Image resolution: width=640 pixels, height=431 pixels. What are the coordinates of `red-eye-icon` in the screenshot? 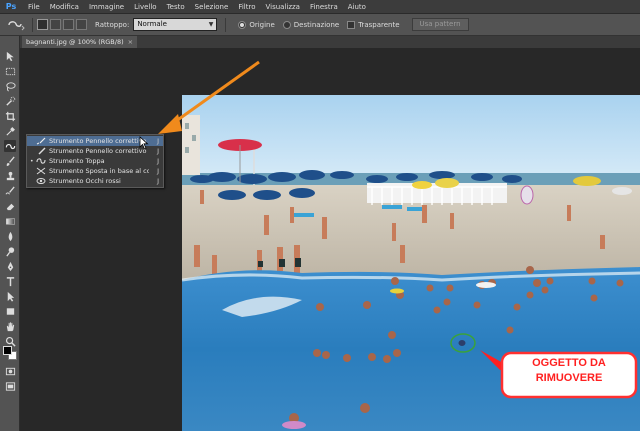 It's located at (41, 181).